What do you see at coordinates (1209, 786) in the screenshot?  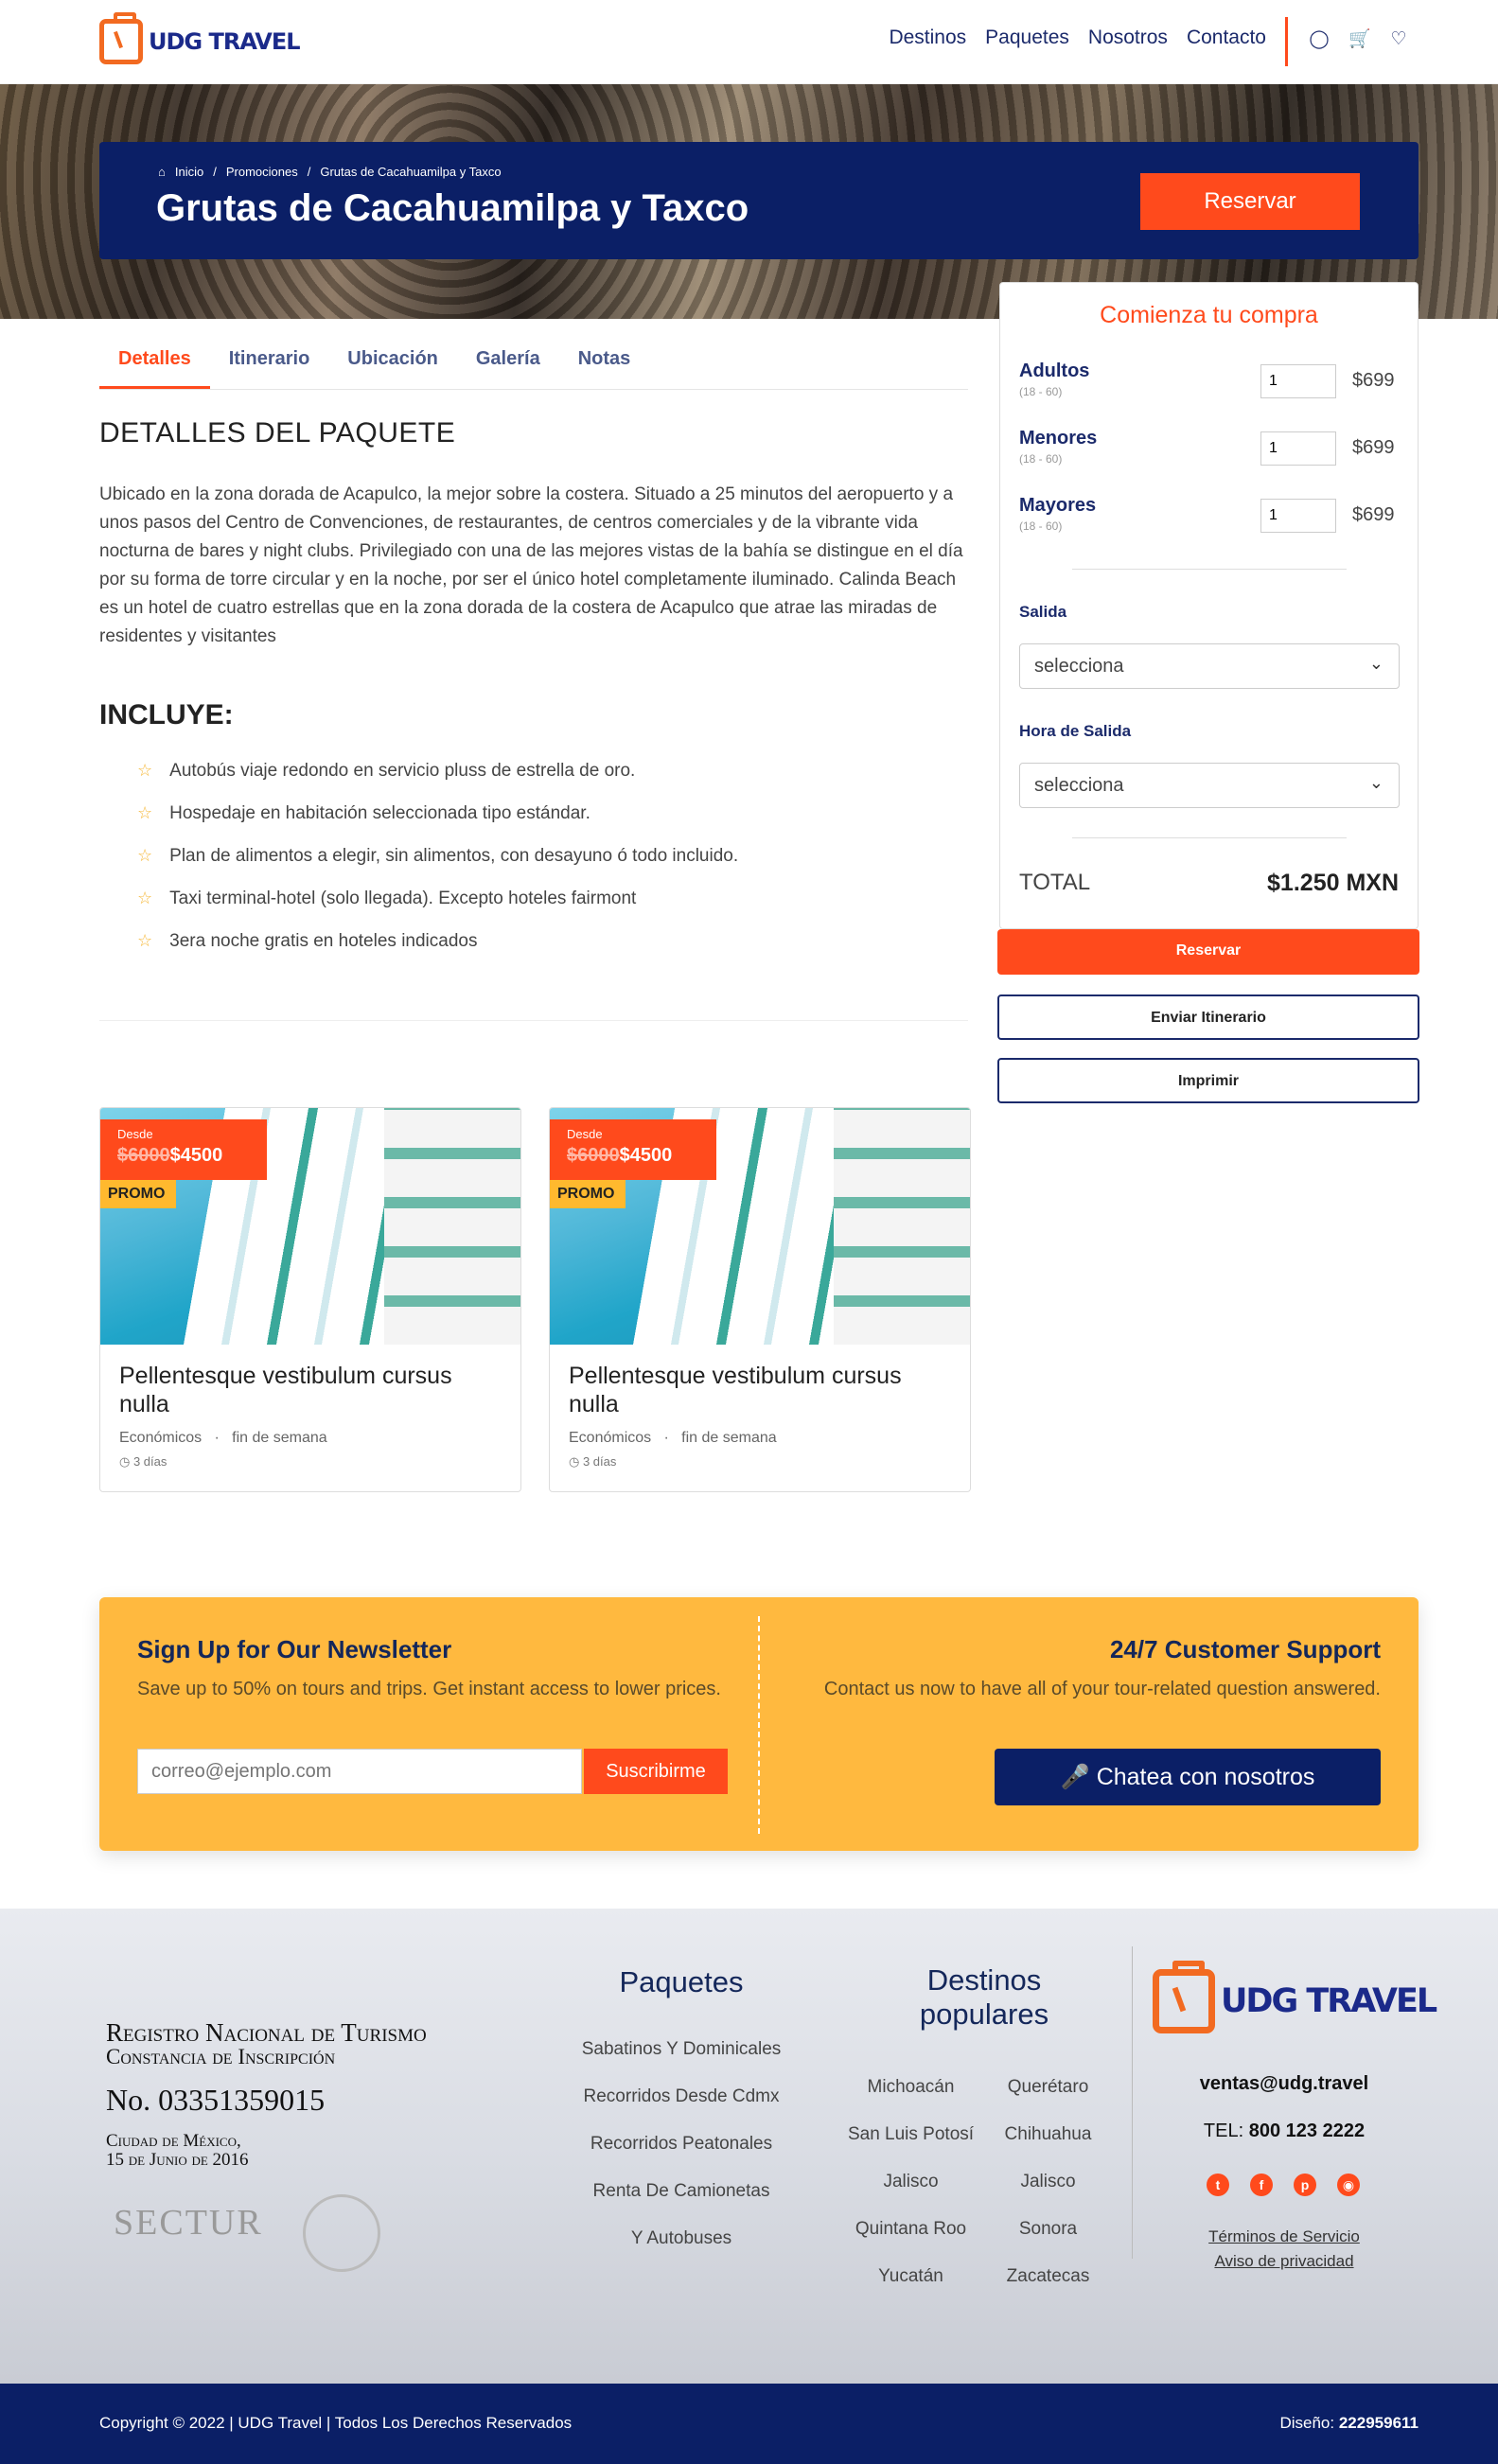 I see `hora-salida-select: selecciona ⌄` at bounding box center [1209, 786].